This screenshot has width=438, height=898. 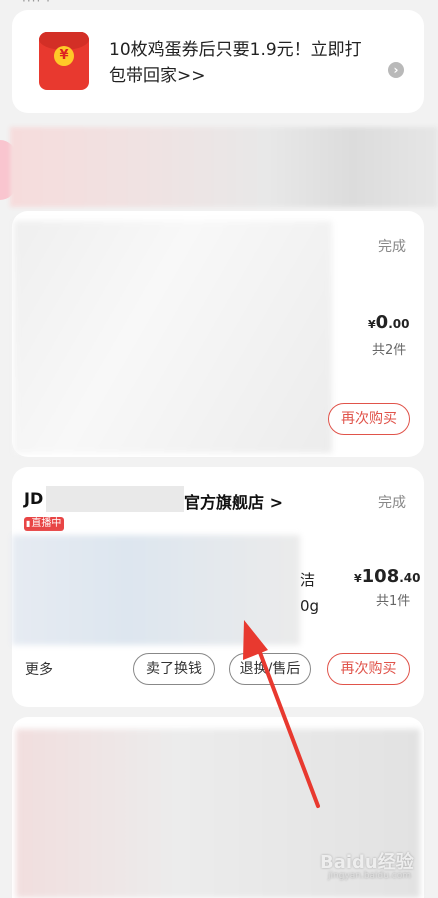 What do you see at coordinates (281, 714) in the screenshot?
I see `annotation-arrow-icon` at bounding box center [281, 714].